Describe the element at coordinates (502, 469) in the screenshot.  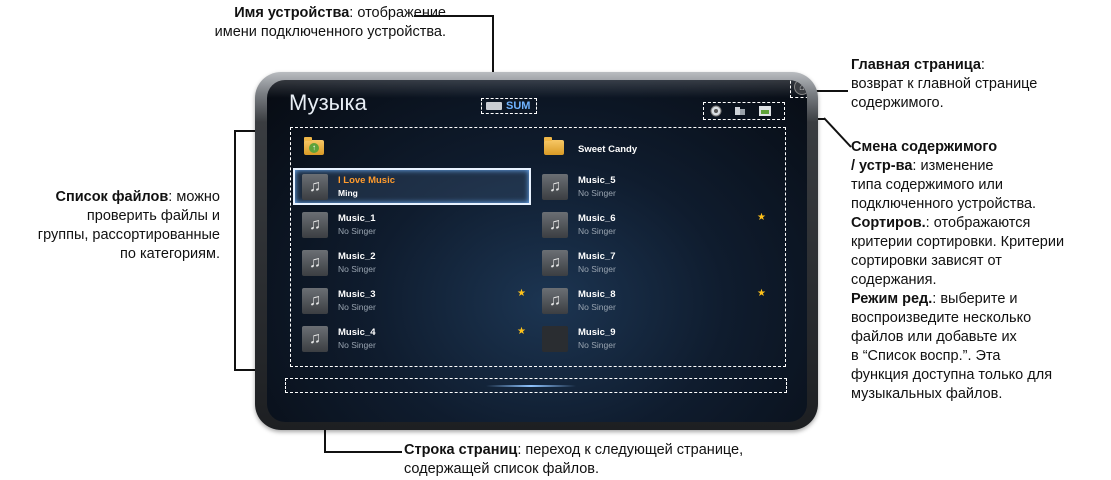
I see `callout-page-bar-text1: содержащей список файлов.` at that location.